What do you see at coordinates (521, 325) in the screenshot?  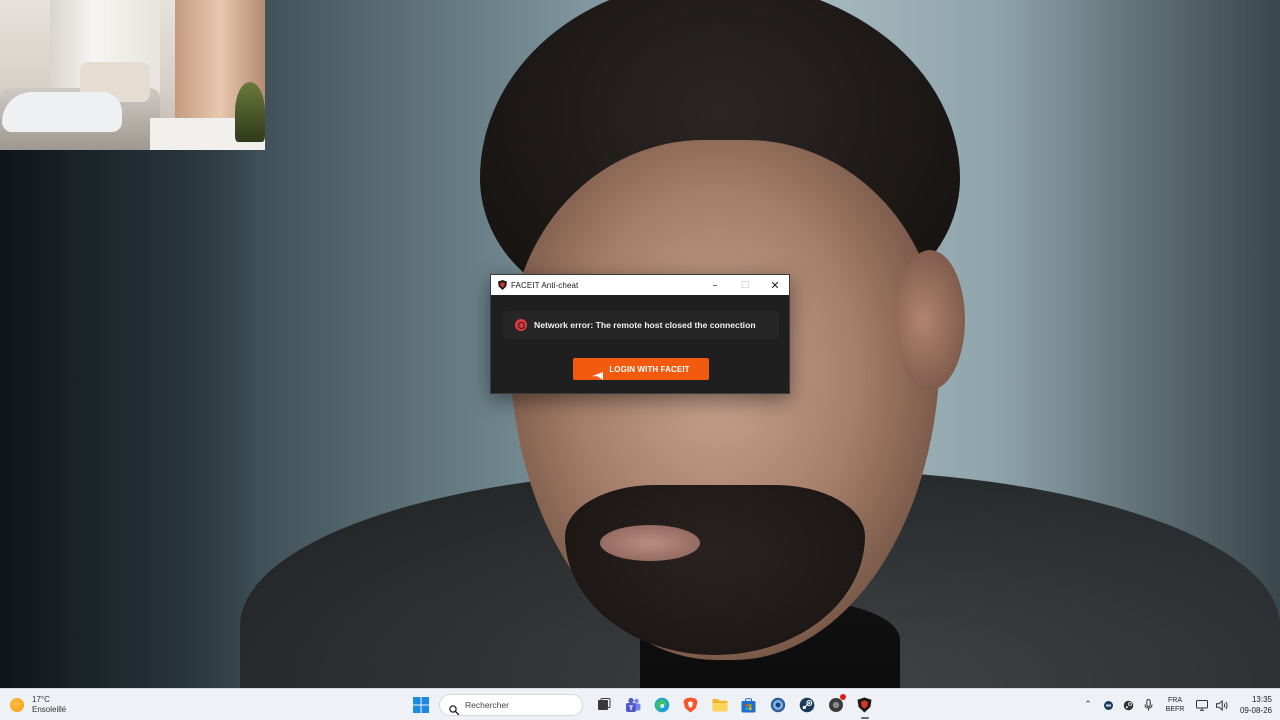 I see `error-icon` at bounding box center [521, 325].